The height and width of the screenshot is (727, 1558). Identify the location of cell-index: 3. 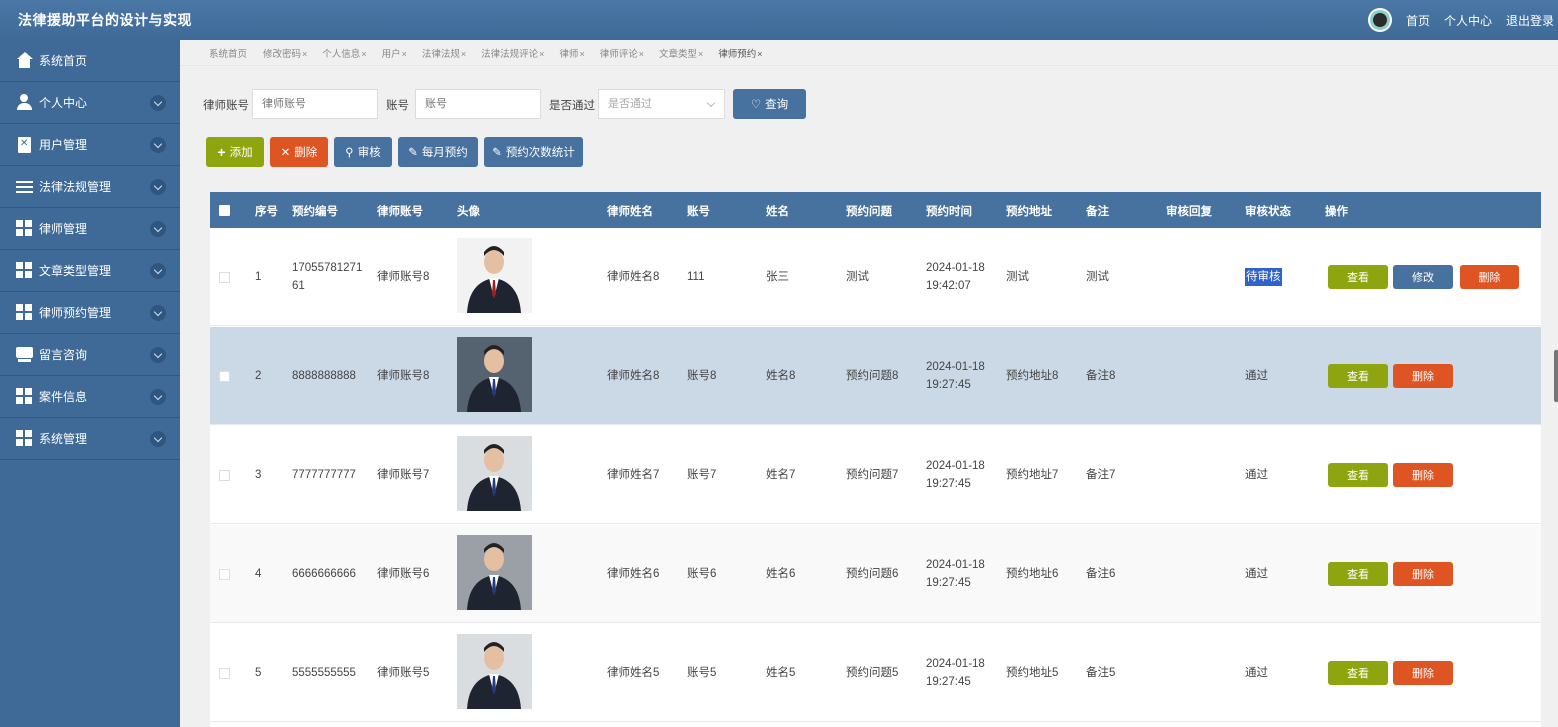
(258, 475).